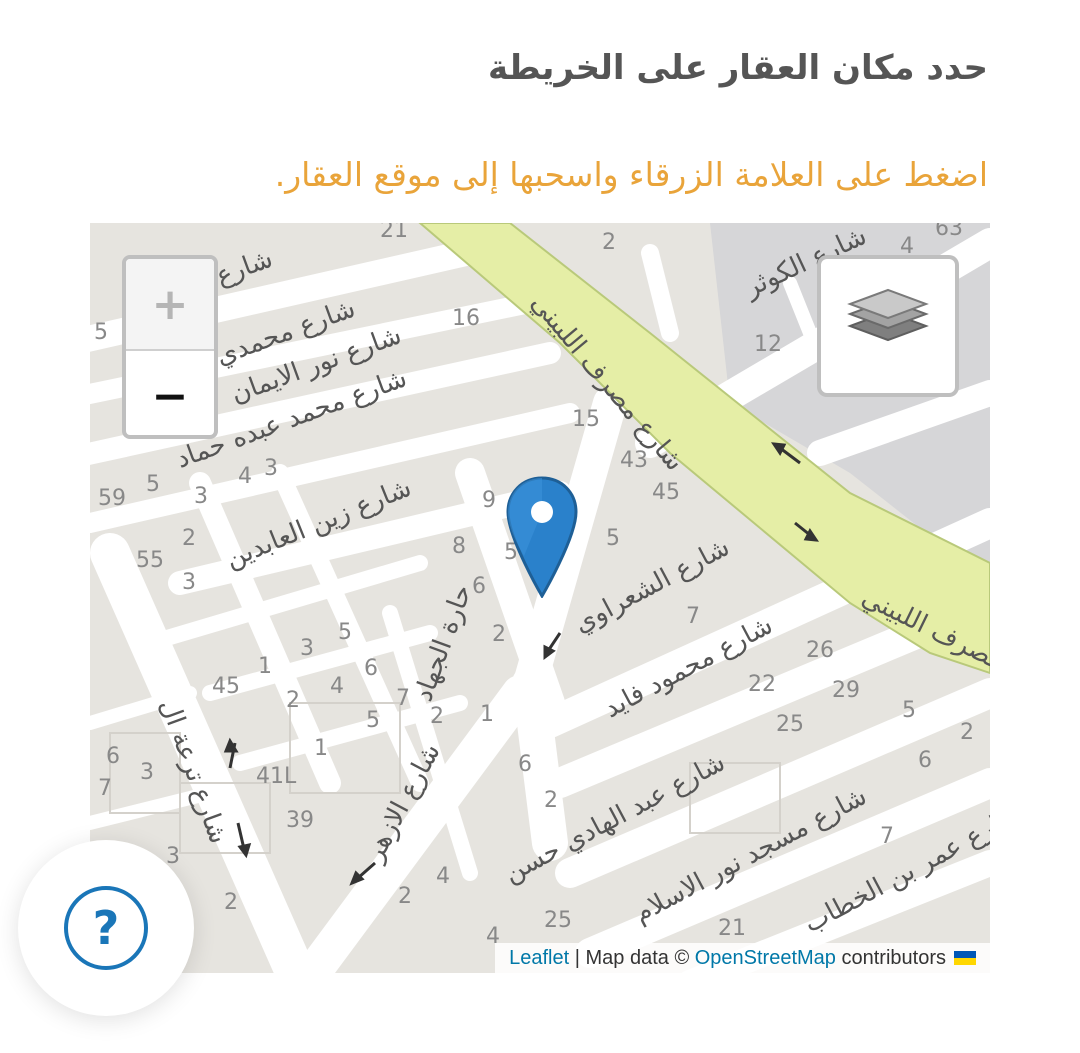 This screenshot has height=1053, width=1080. I want to click on svg-text: 9, so click(489, 500).